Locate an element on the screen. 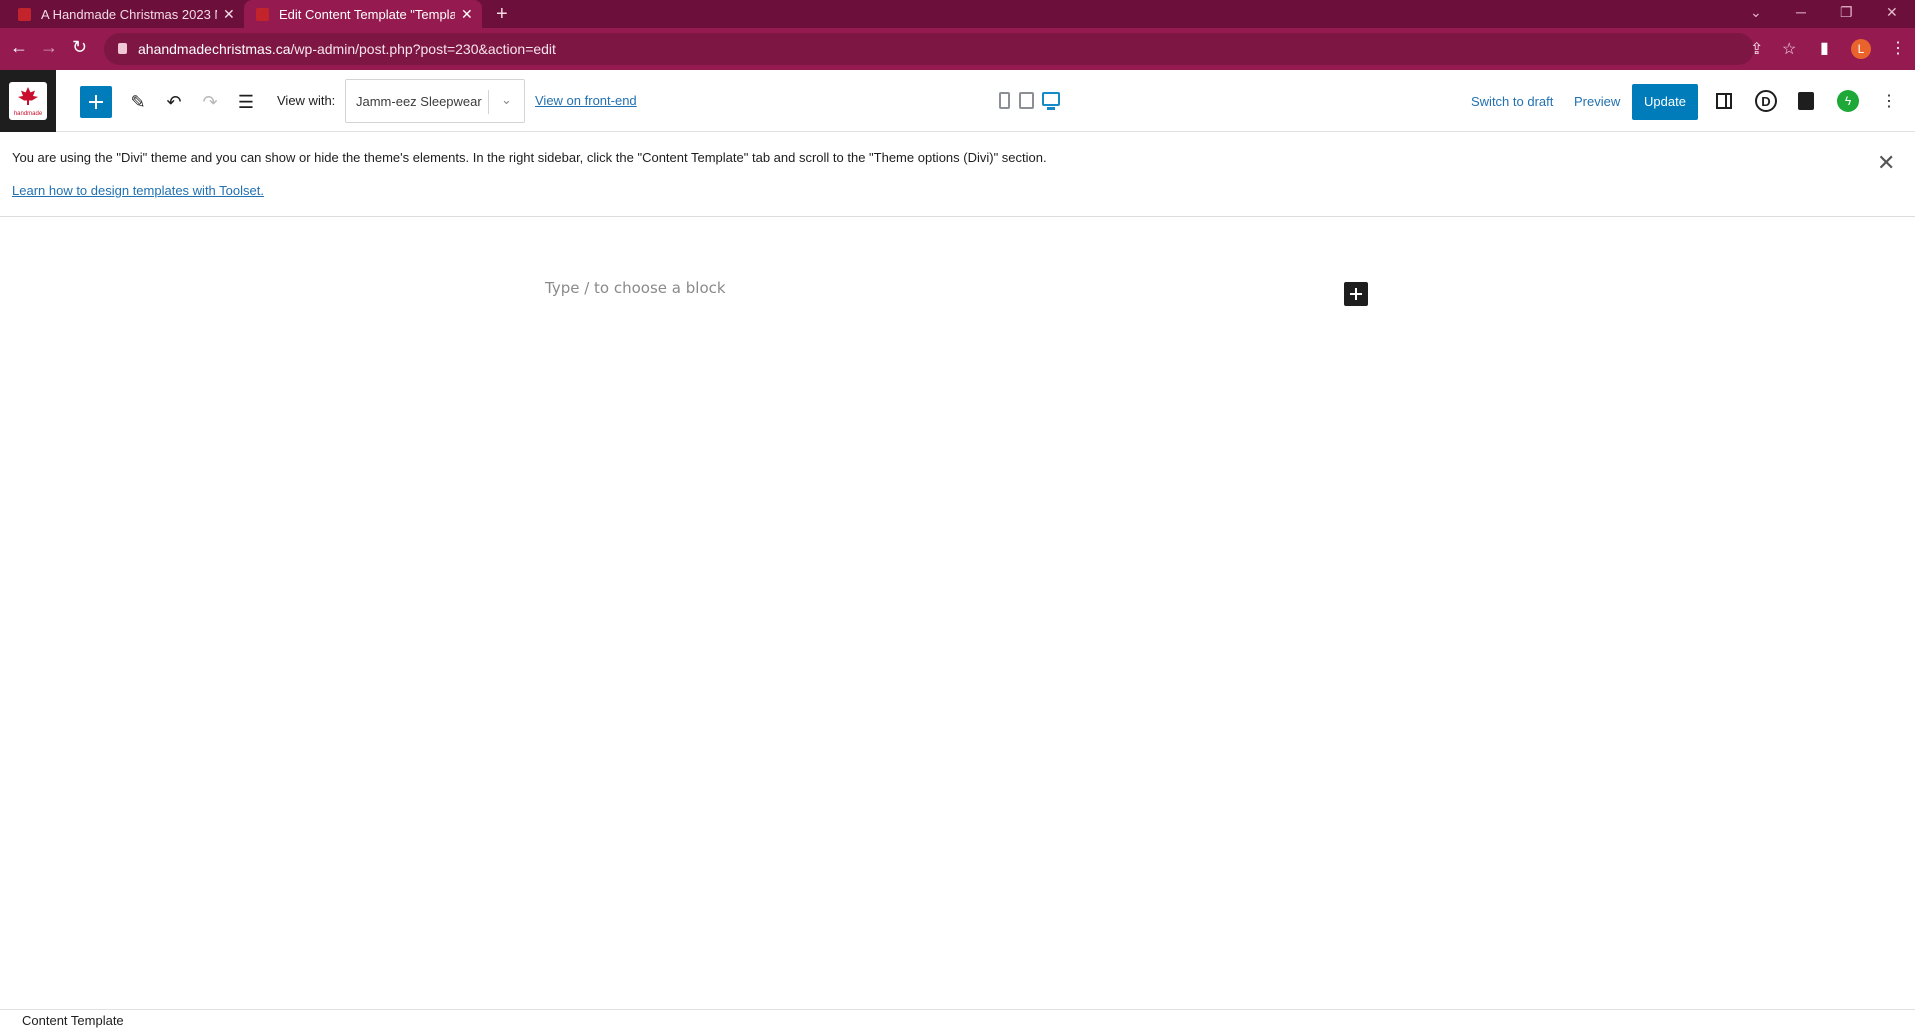 This screenshot has height=1028, width=1915. close-icon: ✕ is located at coordinates (1886, 163).